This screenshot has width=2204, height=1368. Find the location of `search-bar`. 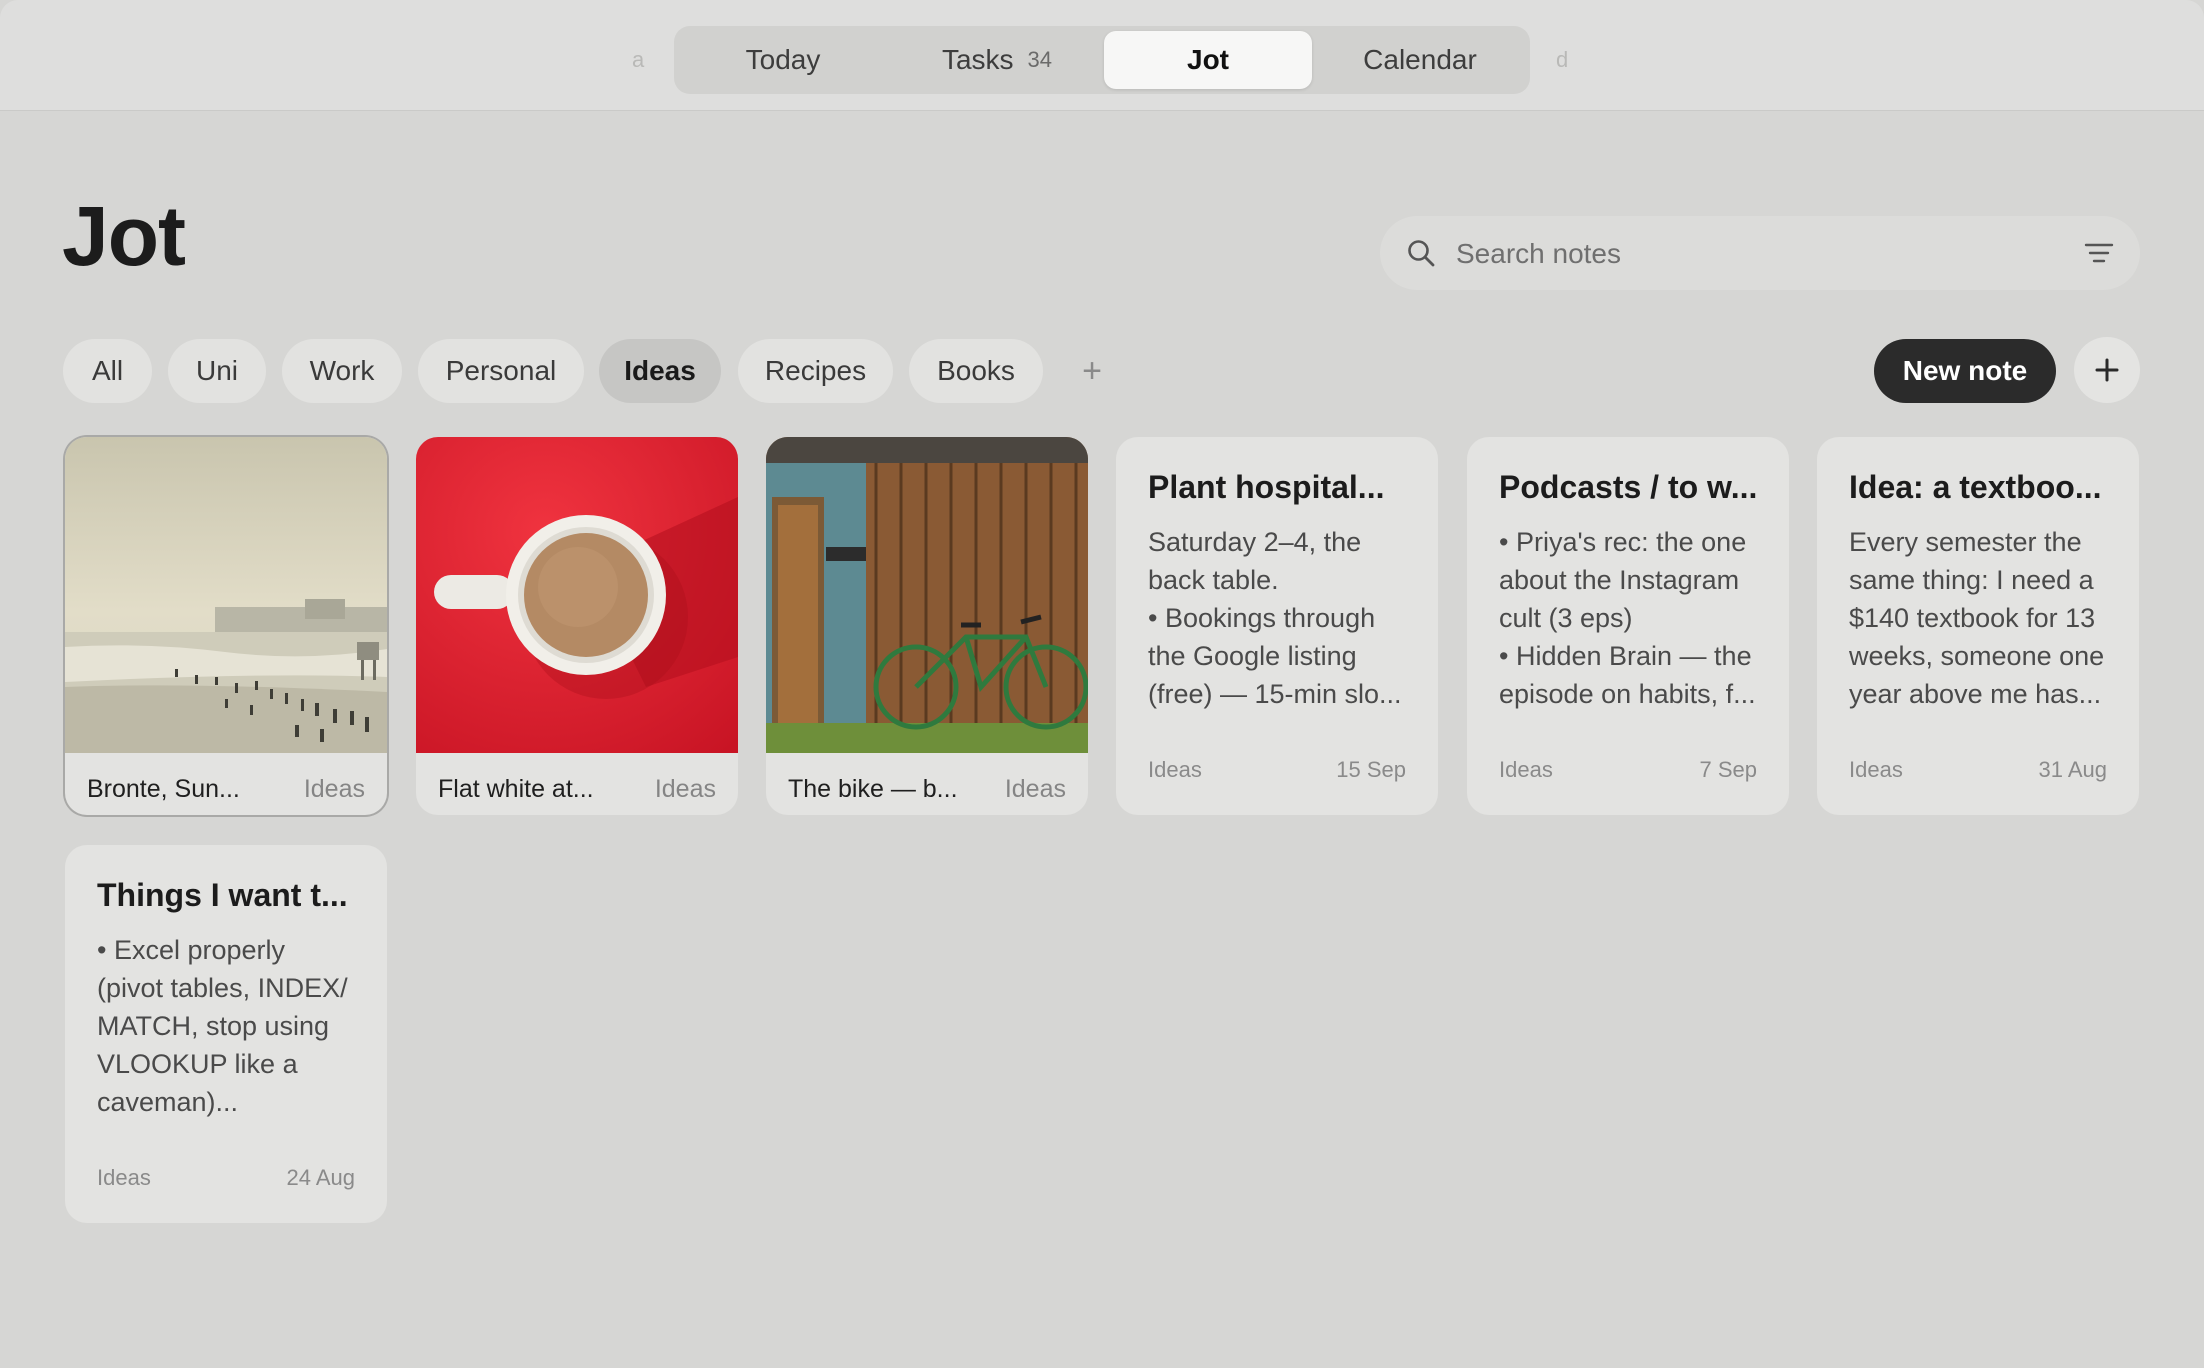

search-bar is located at coordinates (1760, 253).